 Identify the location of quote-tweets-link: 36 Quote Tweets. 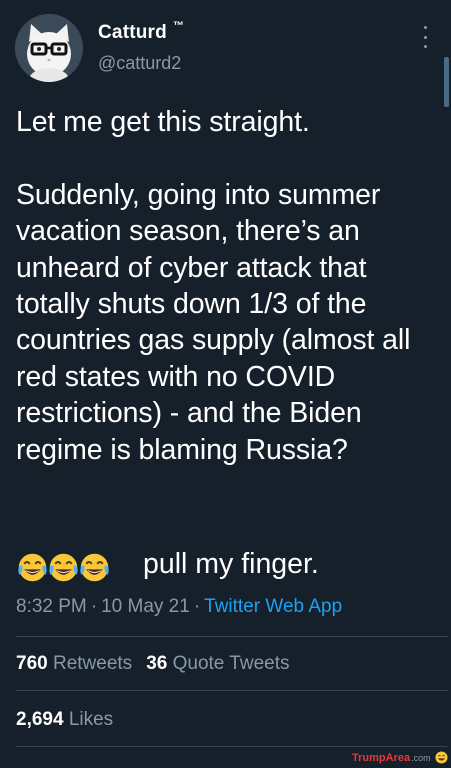
(217, 663).